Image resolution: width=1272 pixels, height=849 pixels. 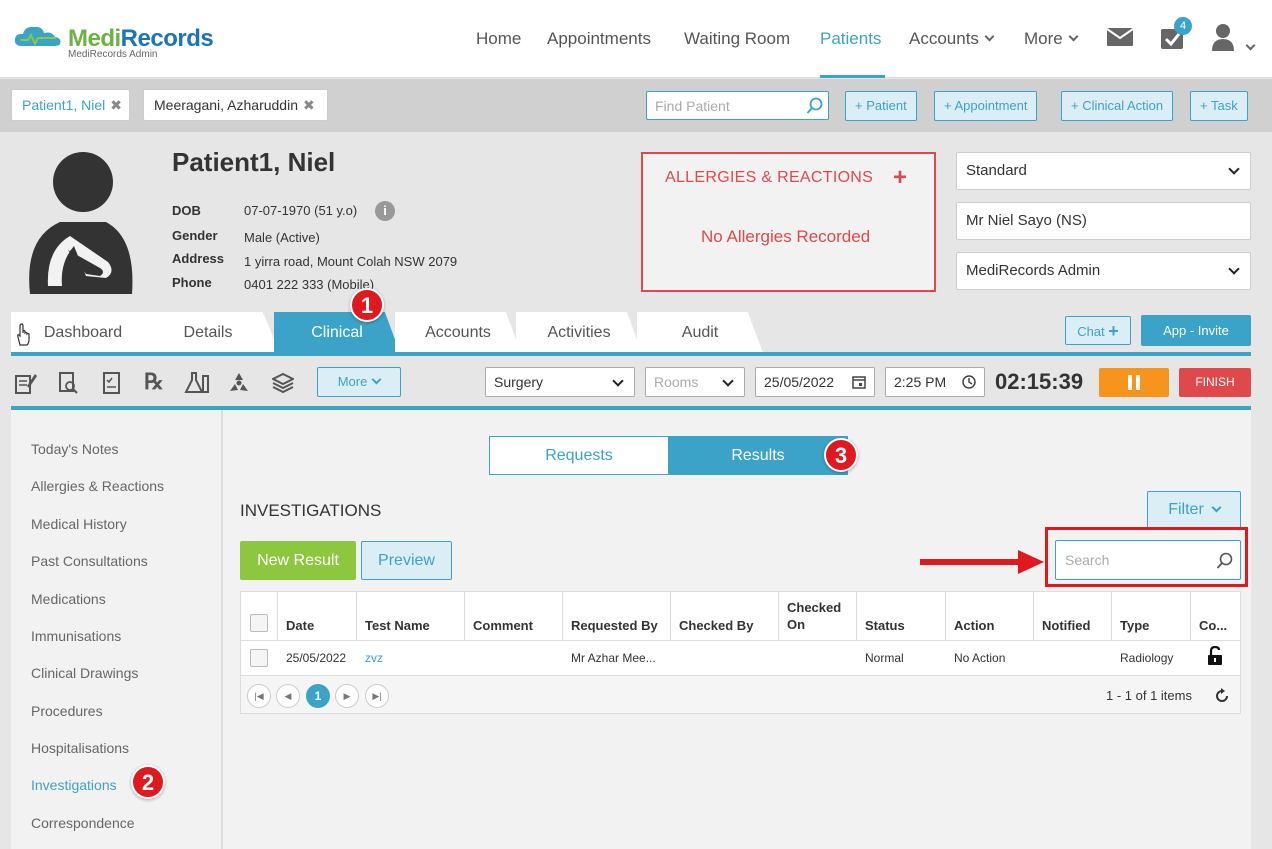 What do you see at coordinates (599, 39) in the screenshot?
I see `nav-appointments: Appointments` at bounding box center [599, 39].